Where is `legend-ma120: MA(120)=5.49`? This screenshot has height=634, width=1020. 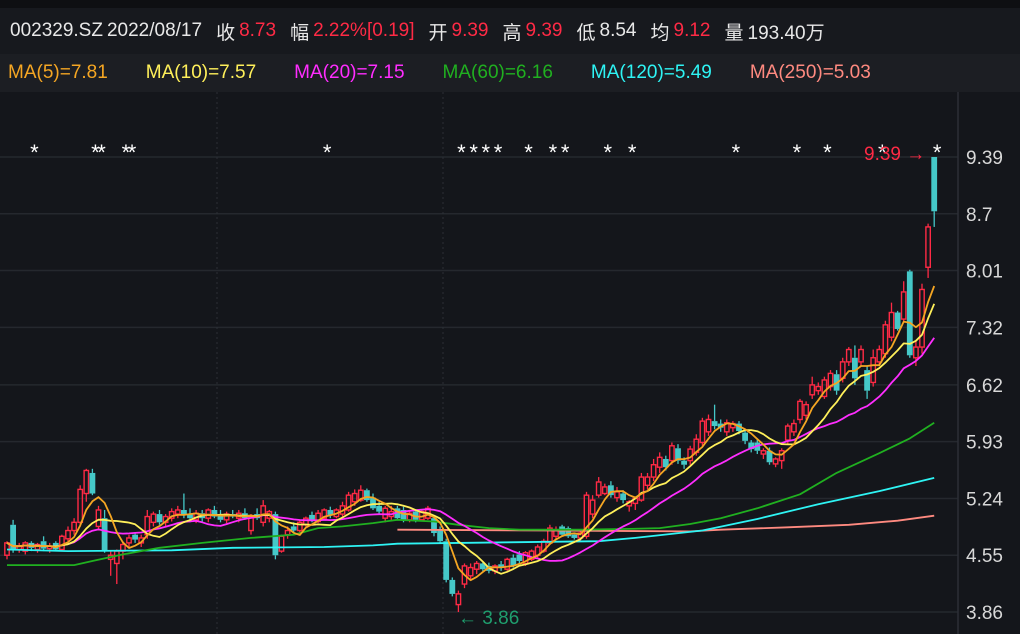 legend-ma120: MA(120)=5.49 is located at coordinates (651, 72).